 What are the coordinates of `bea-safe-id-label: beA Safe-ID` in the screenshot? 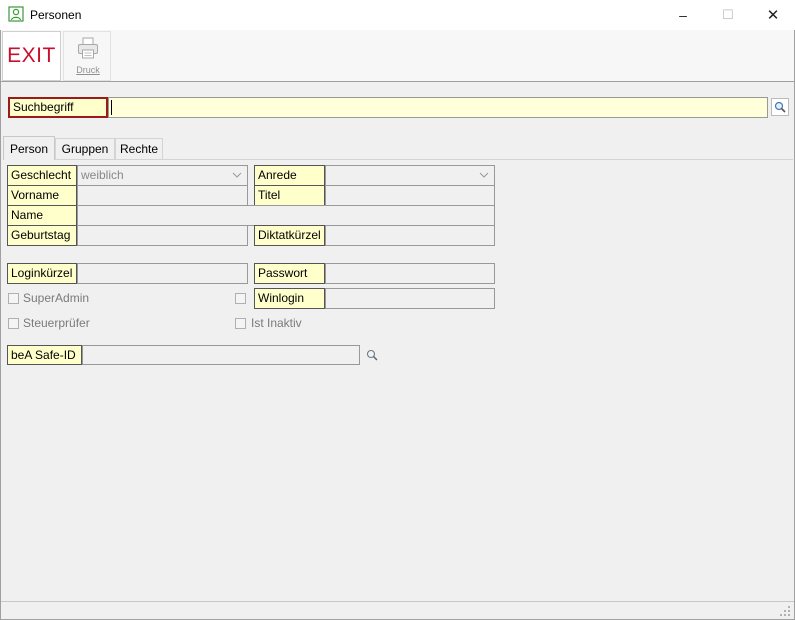 It's located at (44, 355).